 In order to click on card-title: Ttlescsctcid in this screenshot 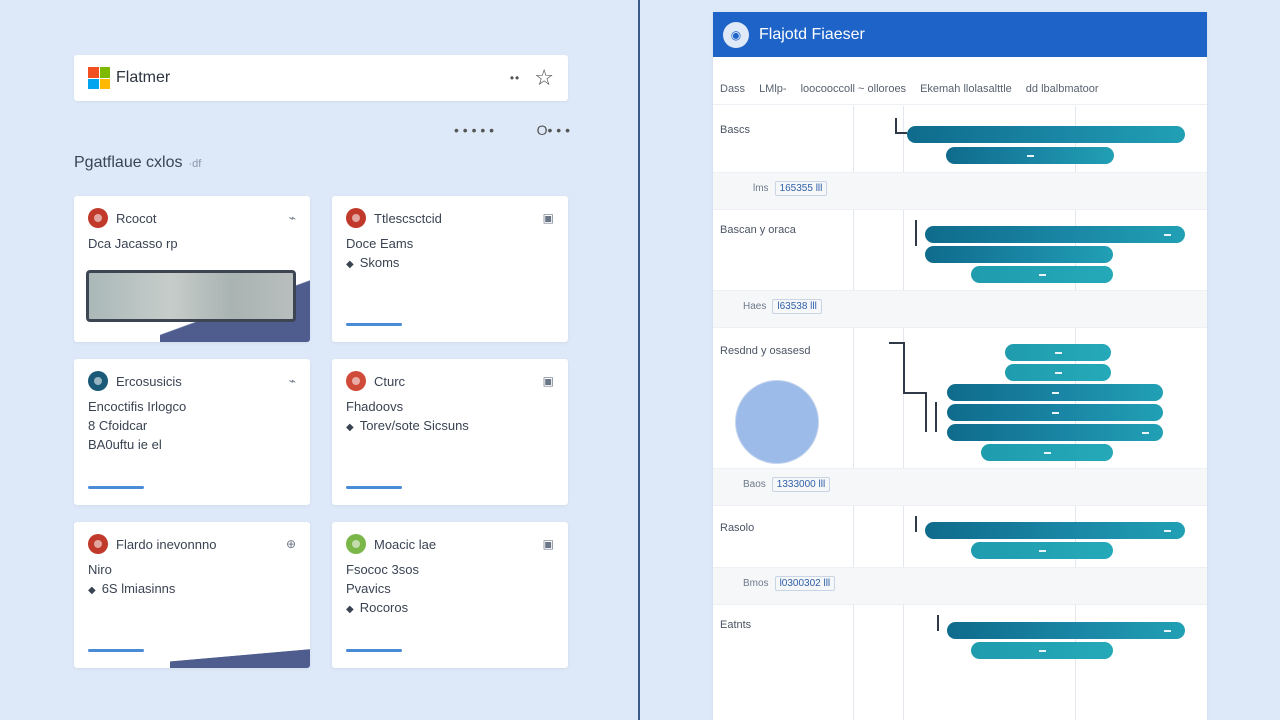, I will do `click(408, 218)`.